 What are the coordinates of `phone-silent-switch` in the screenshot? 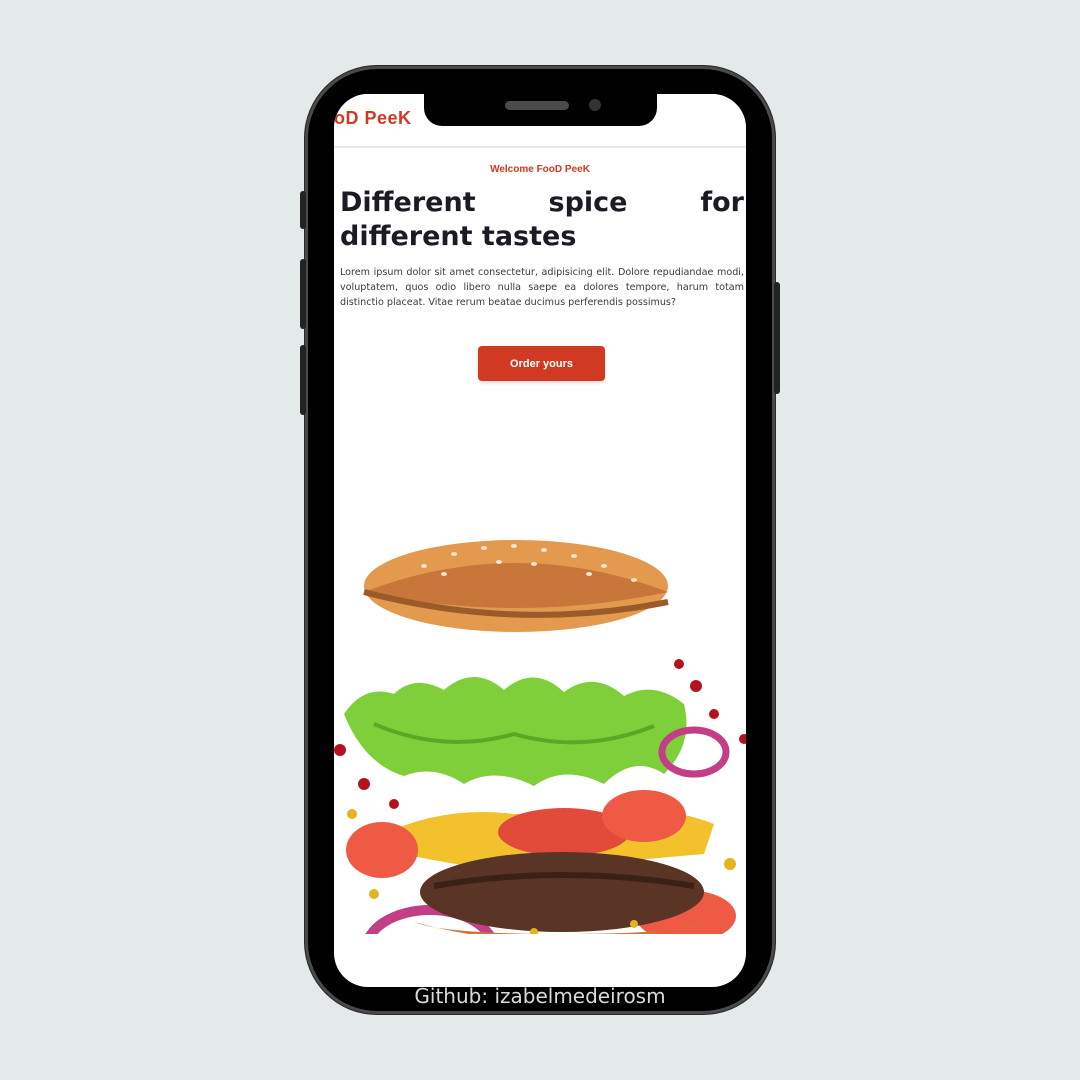 It's located at (303, 210).